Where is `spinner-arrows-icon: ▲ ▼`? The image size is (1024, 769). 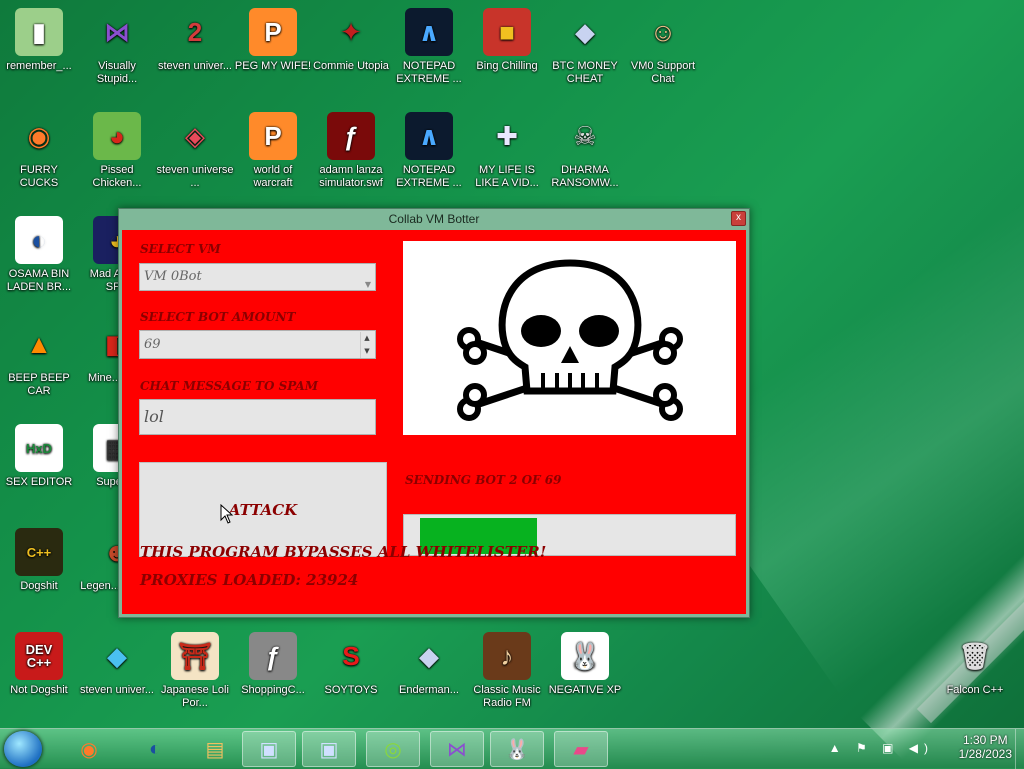 spinner-arrows-icon: ▲ ▼ is located at coordinates (366, 345).